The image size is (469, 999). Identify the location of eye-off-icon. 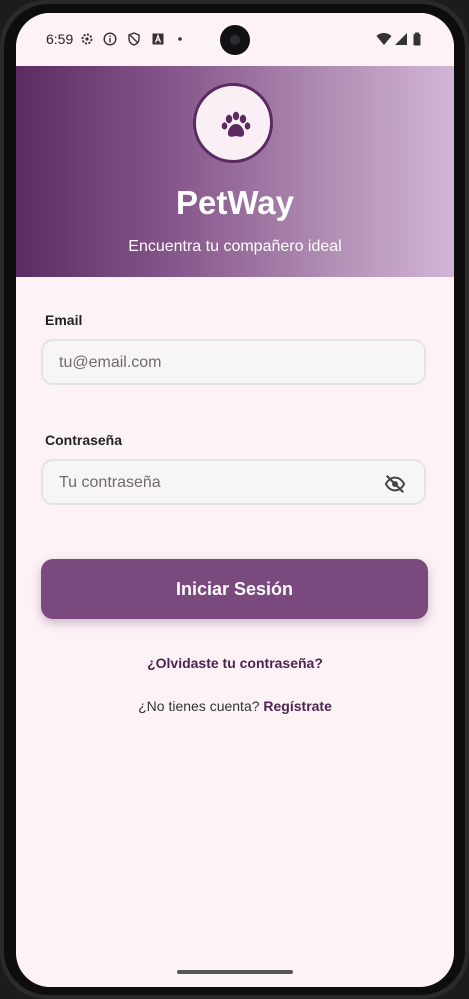
(395, 484).